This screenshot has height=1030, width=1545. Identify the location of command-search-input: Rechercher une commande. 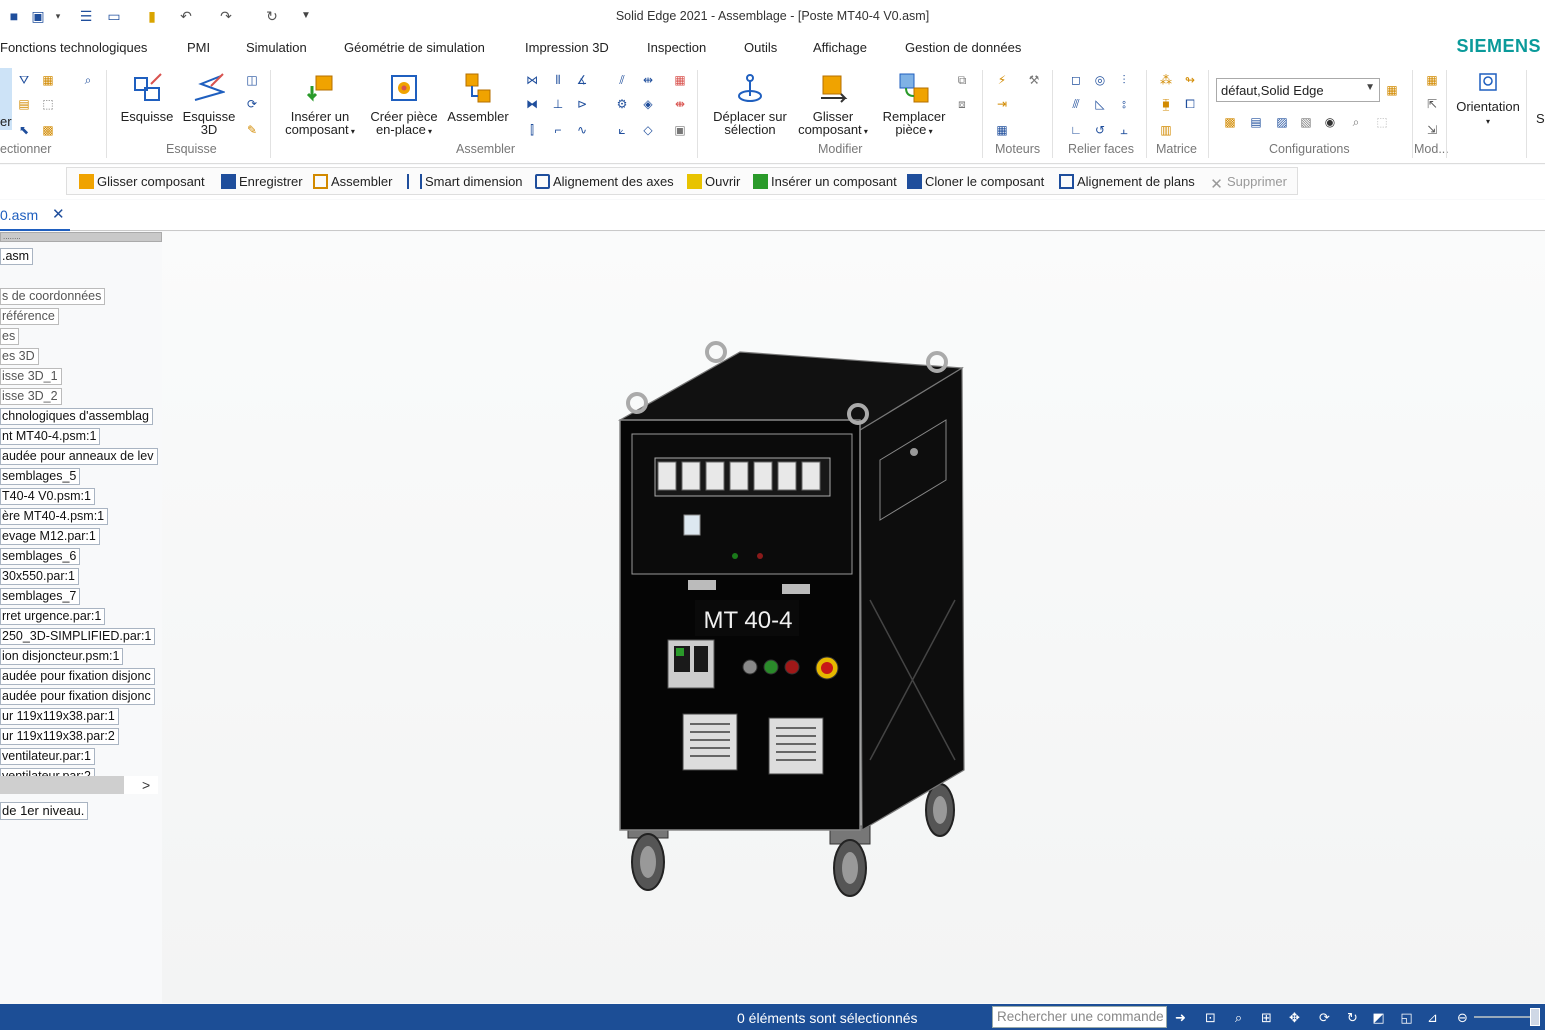
(1079, 1017).